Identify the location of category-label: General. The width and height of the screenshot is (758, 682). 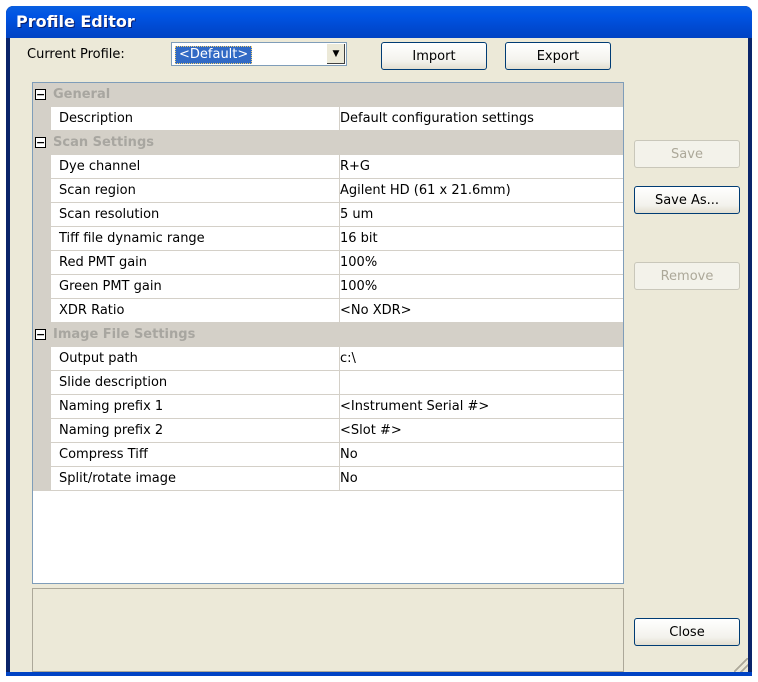
(82, 94).